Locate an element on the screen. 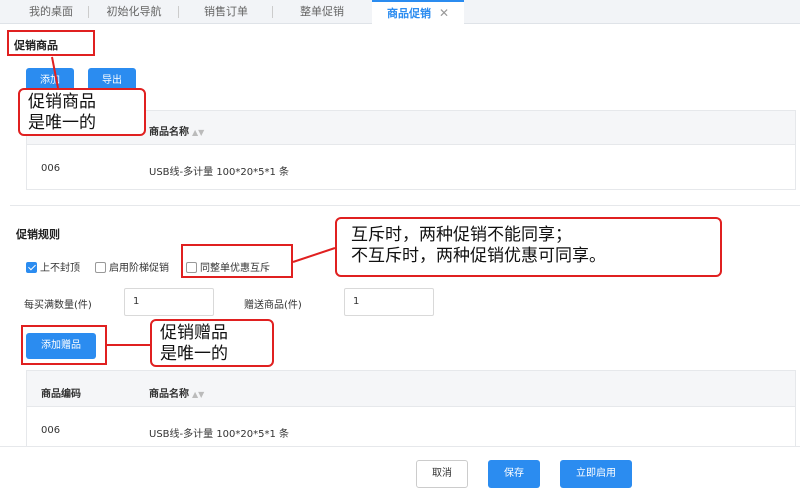 This screenshot has height=493, width=800. tab-label: 初始化导航 is located at coordinates (134, 11).